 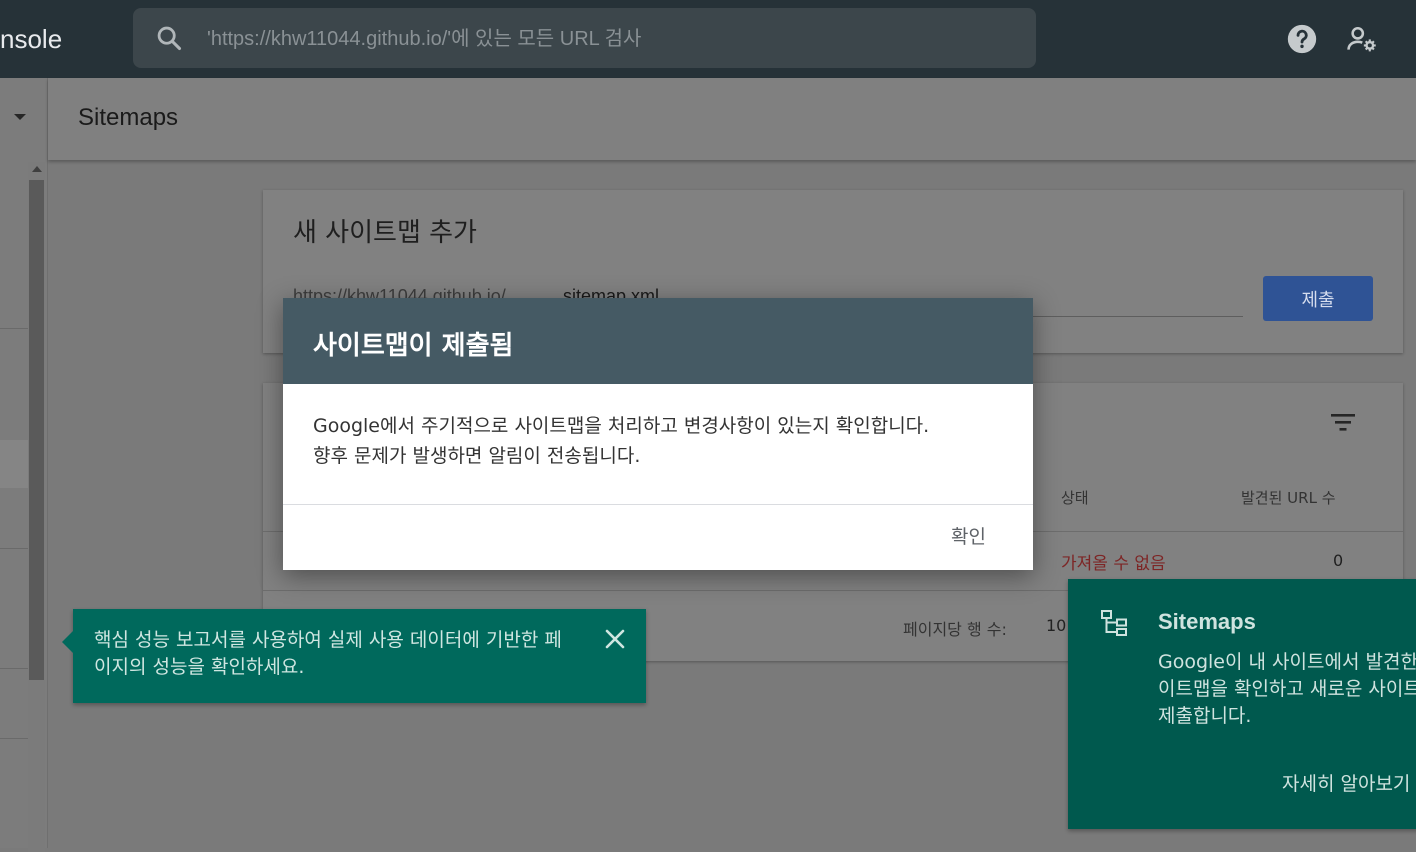 What do you see at coordinates (413, 346) in the screenshot?
I see `dialog-title: 사이트맵이 제출됨` at bounding box center [413, 346].